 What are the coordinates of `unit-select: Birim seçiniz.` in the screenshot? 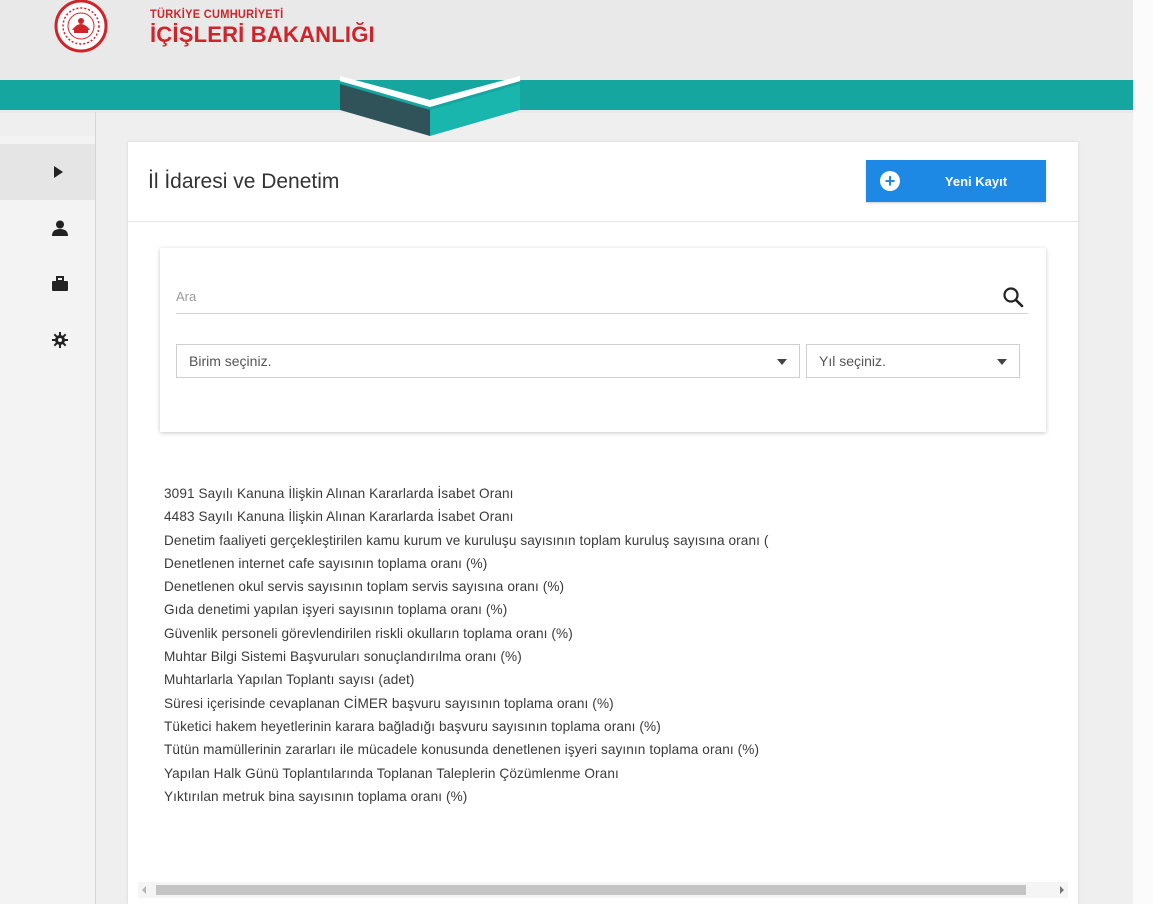 It's located at (488, 361).